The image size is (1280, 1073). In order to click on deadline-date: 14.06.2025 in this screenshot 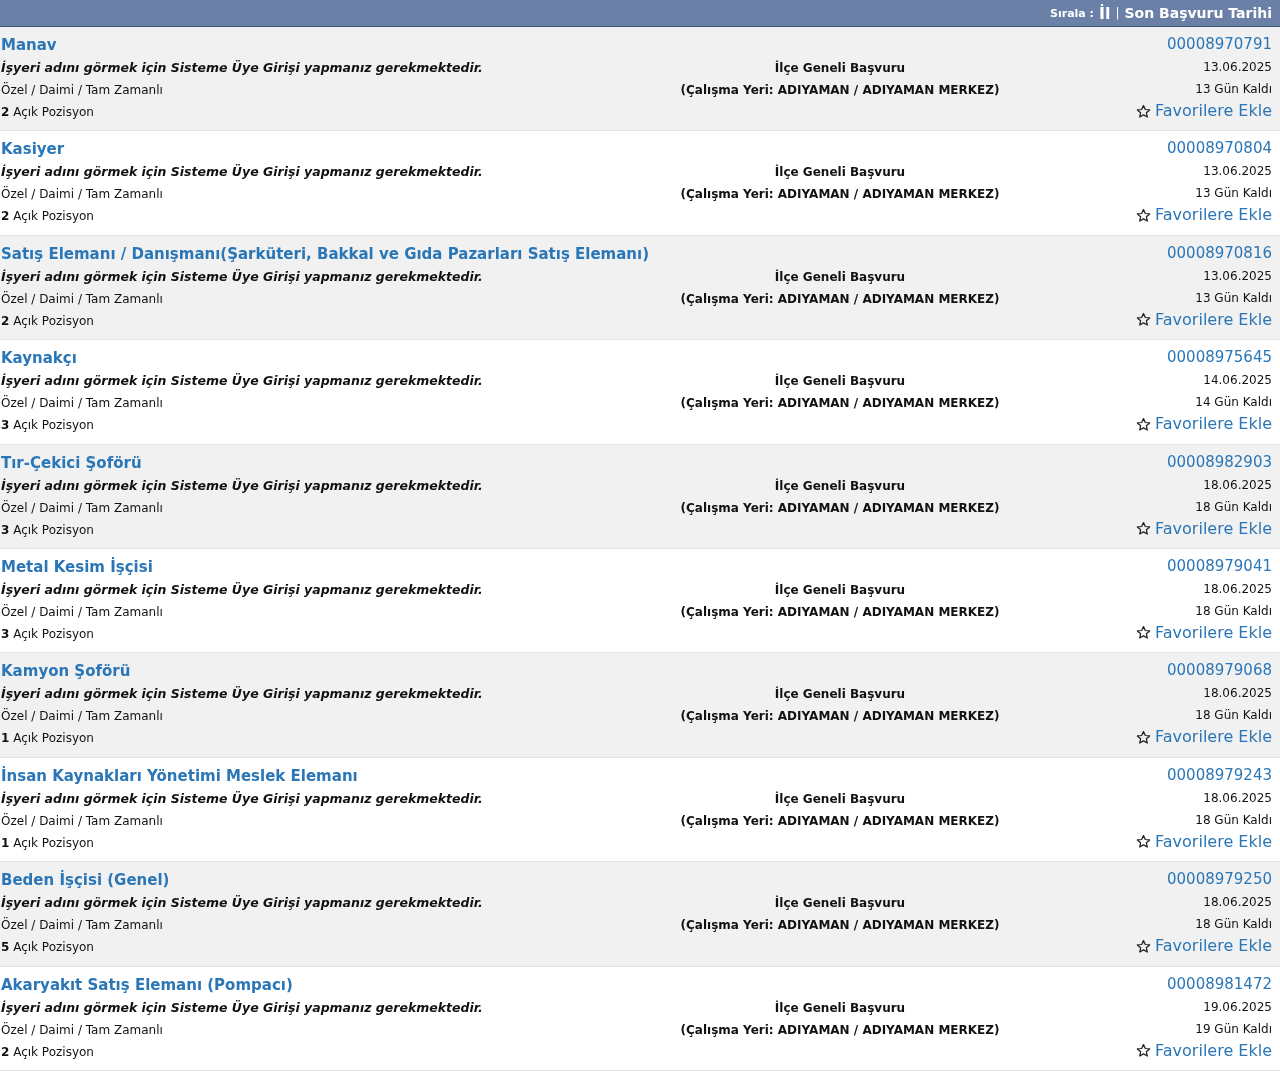, I will do `click(1237, 381)`.